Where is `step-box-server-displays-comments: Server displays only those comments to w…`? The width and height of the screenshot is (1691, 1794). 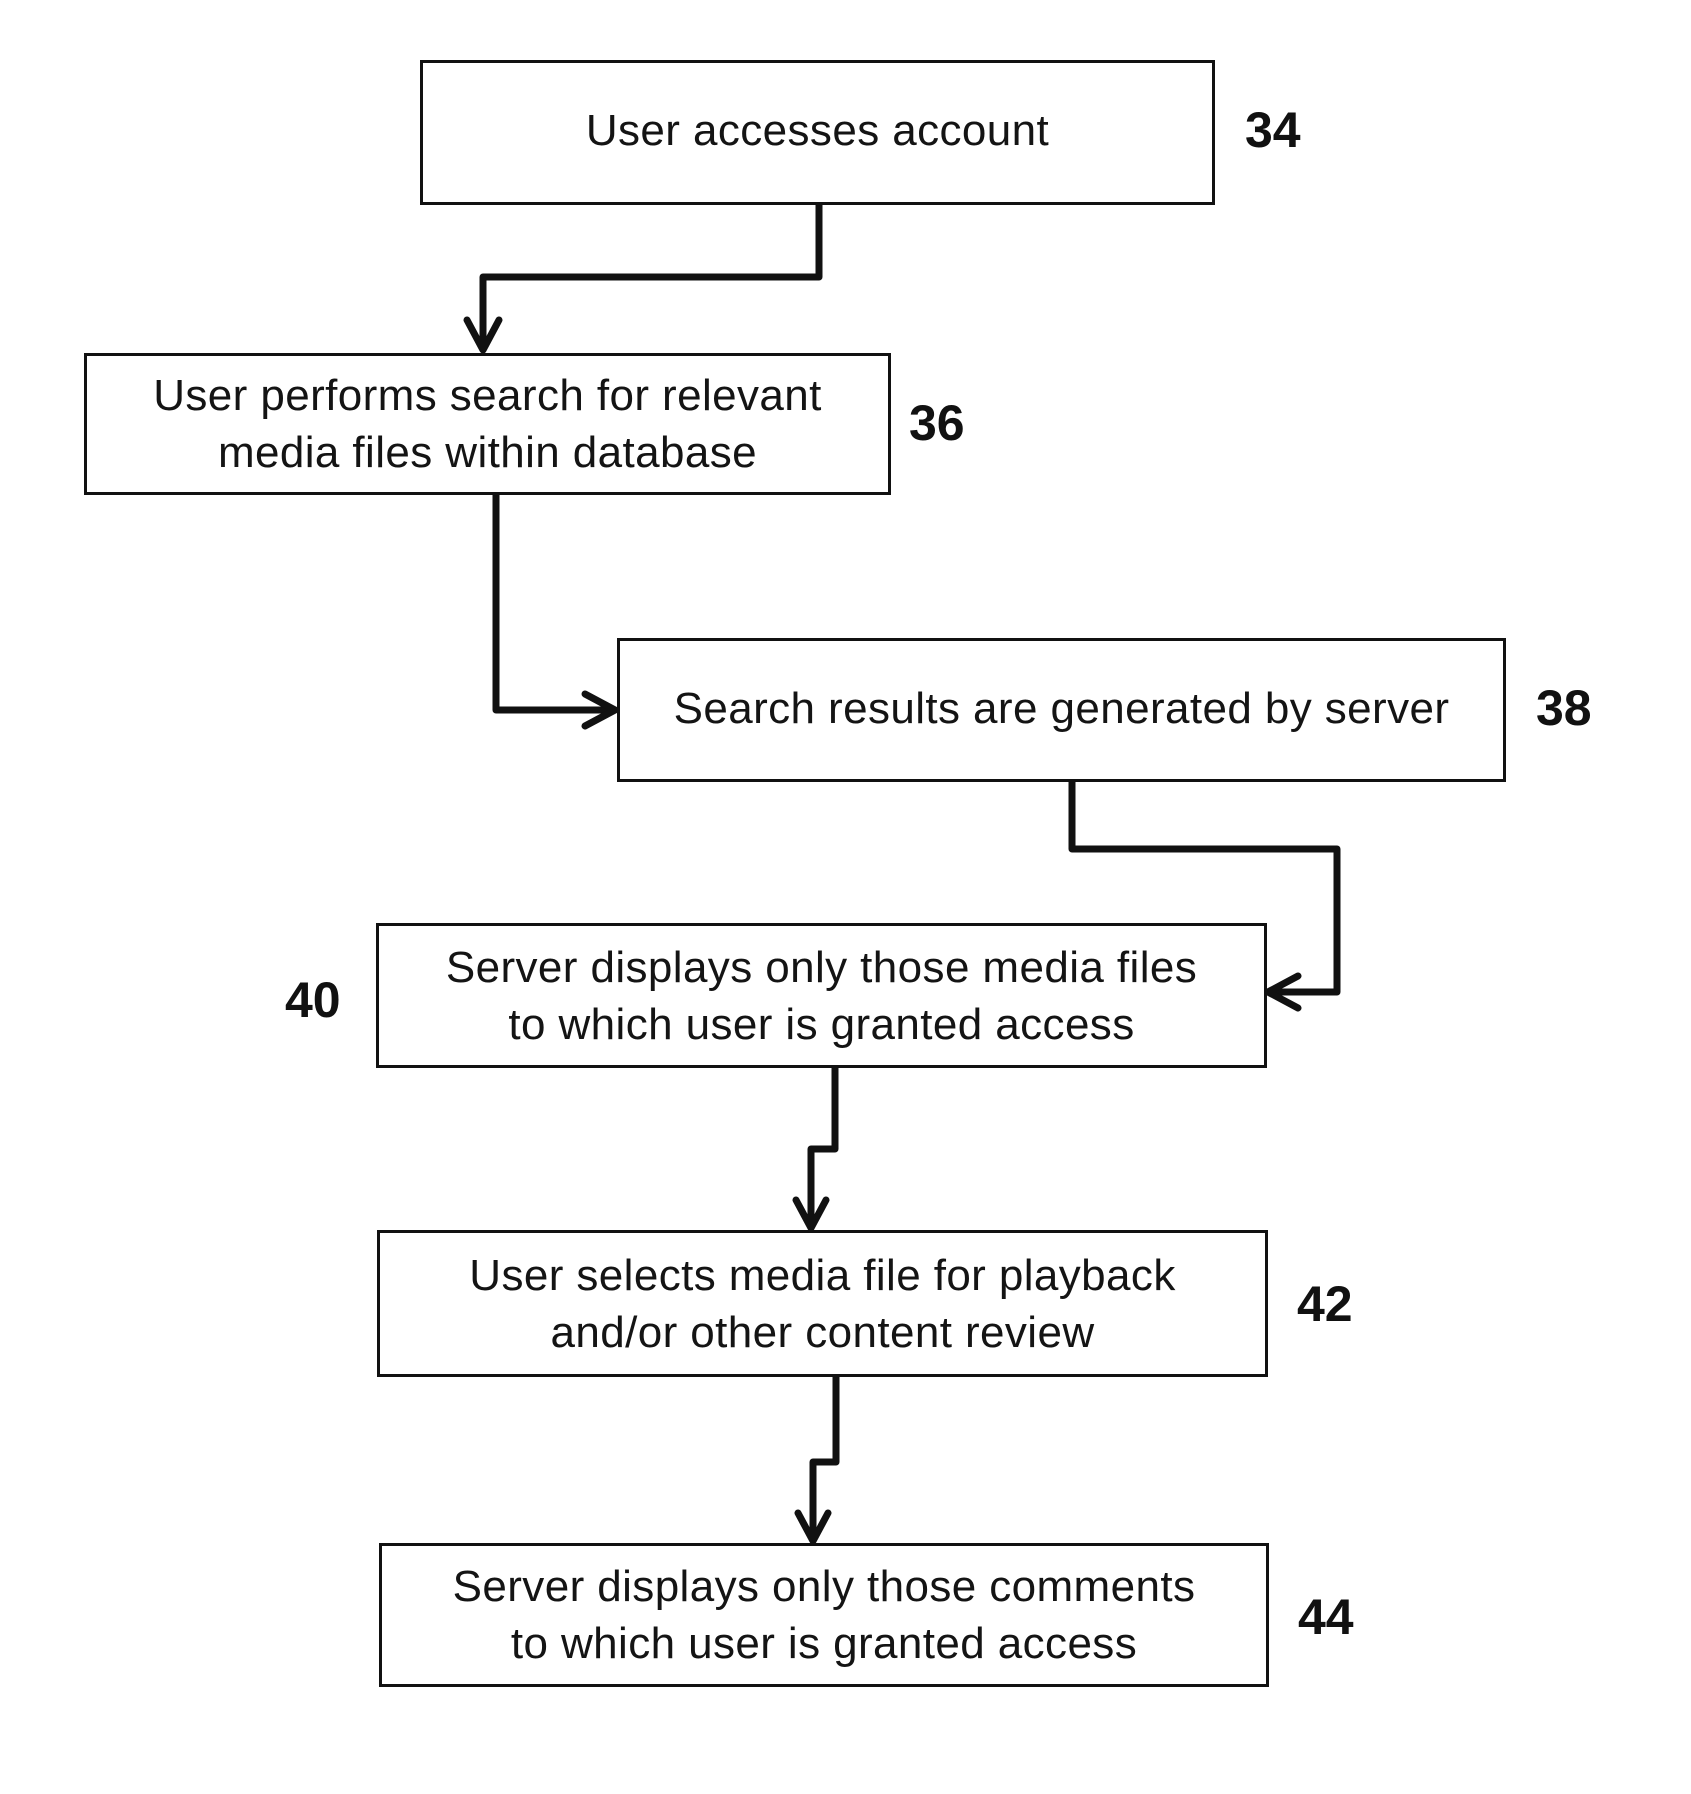
step-box-server-displays-comments: Server displays only those comments to w… is located at coordinates (824, 1615).